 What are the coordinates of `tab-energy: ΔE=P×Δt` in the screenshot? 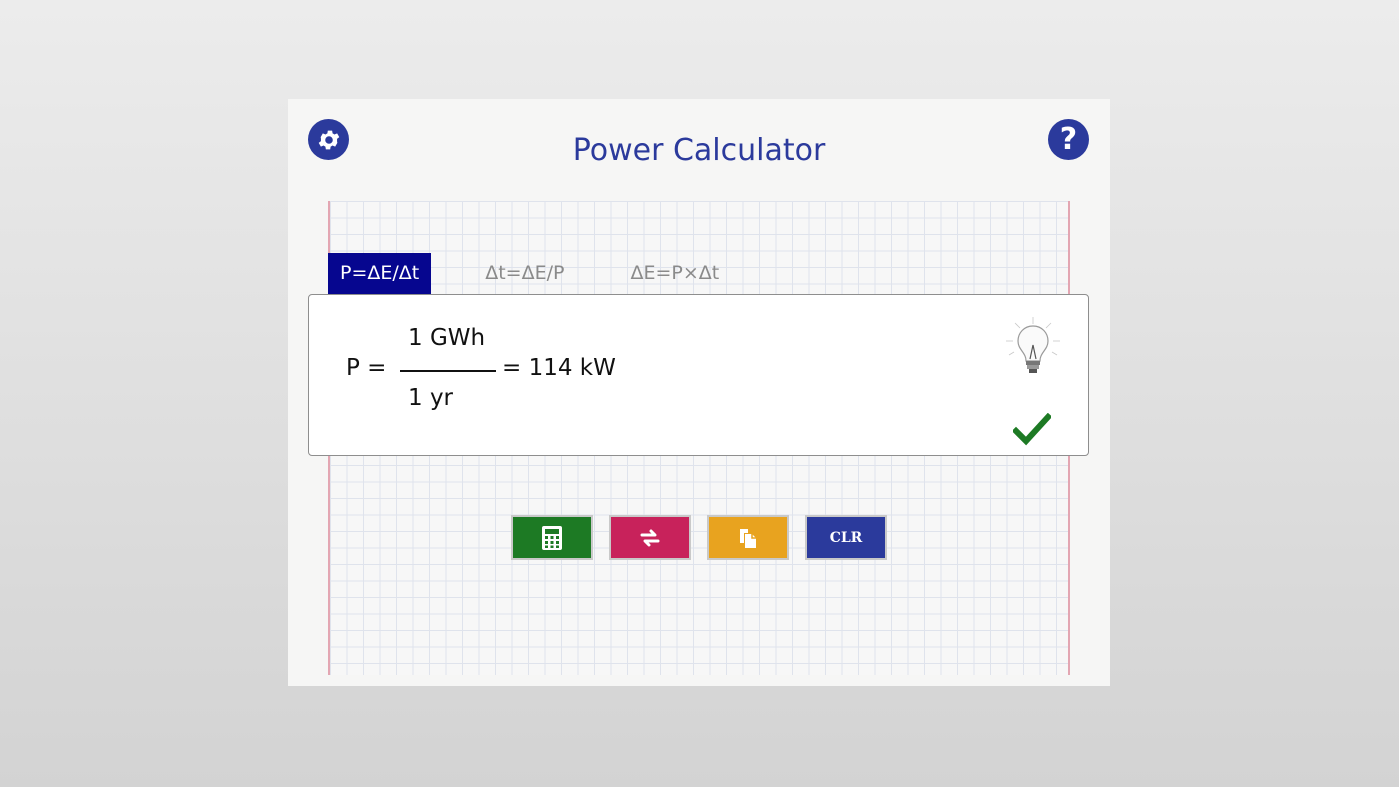 It's located at (674, 273).